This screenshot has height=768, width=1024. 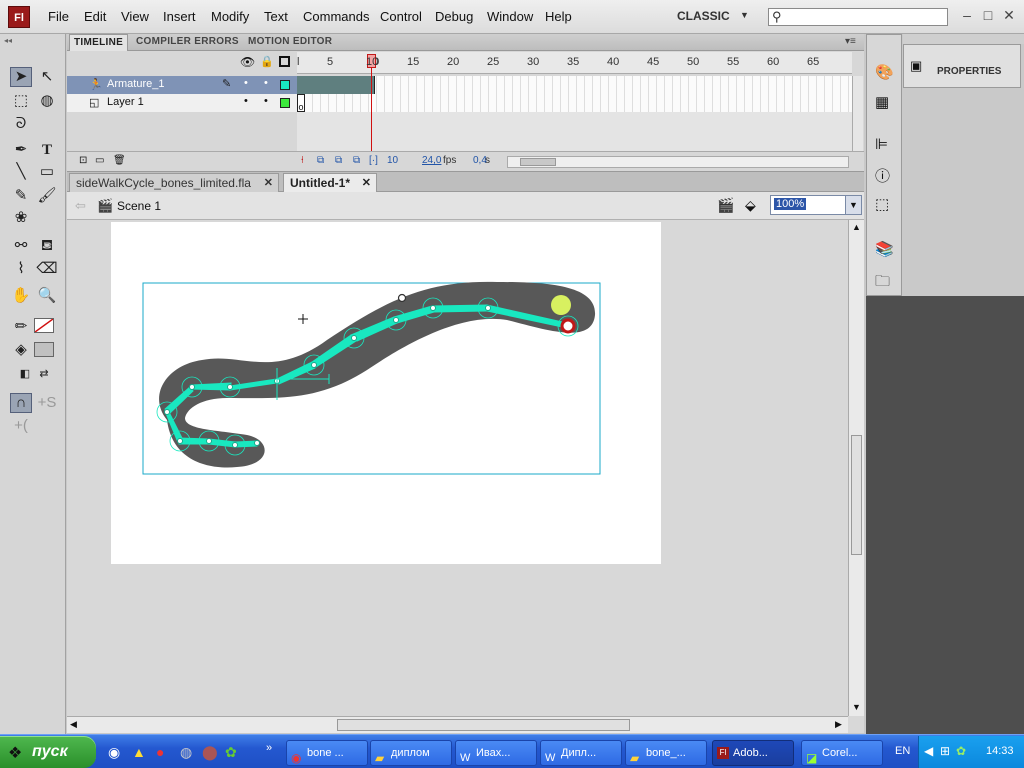 I want to click on onion-skin-icon: ⧉, so click(x=320, y=160).